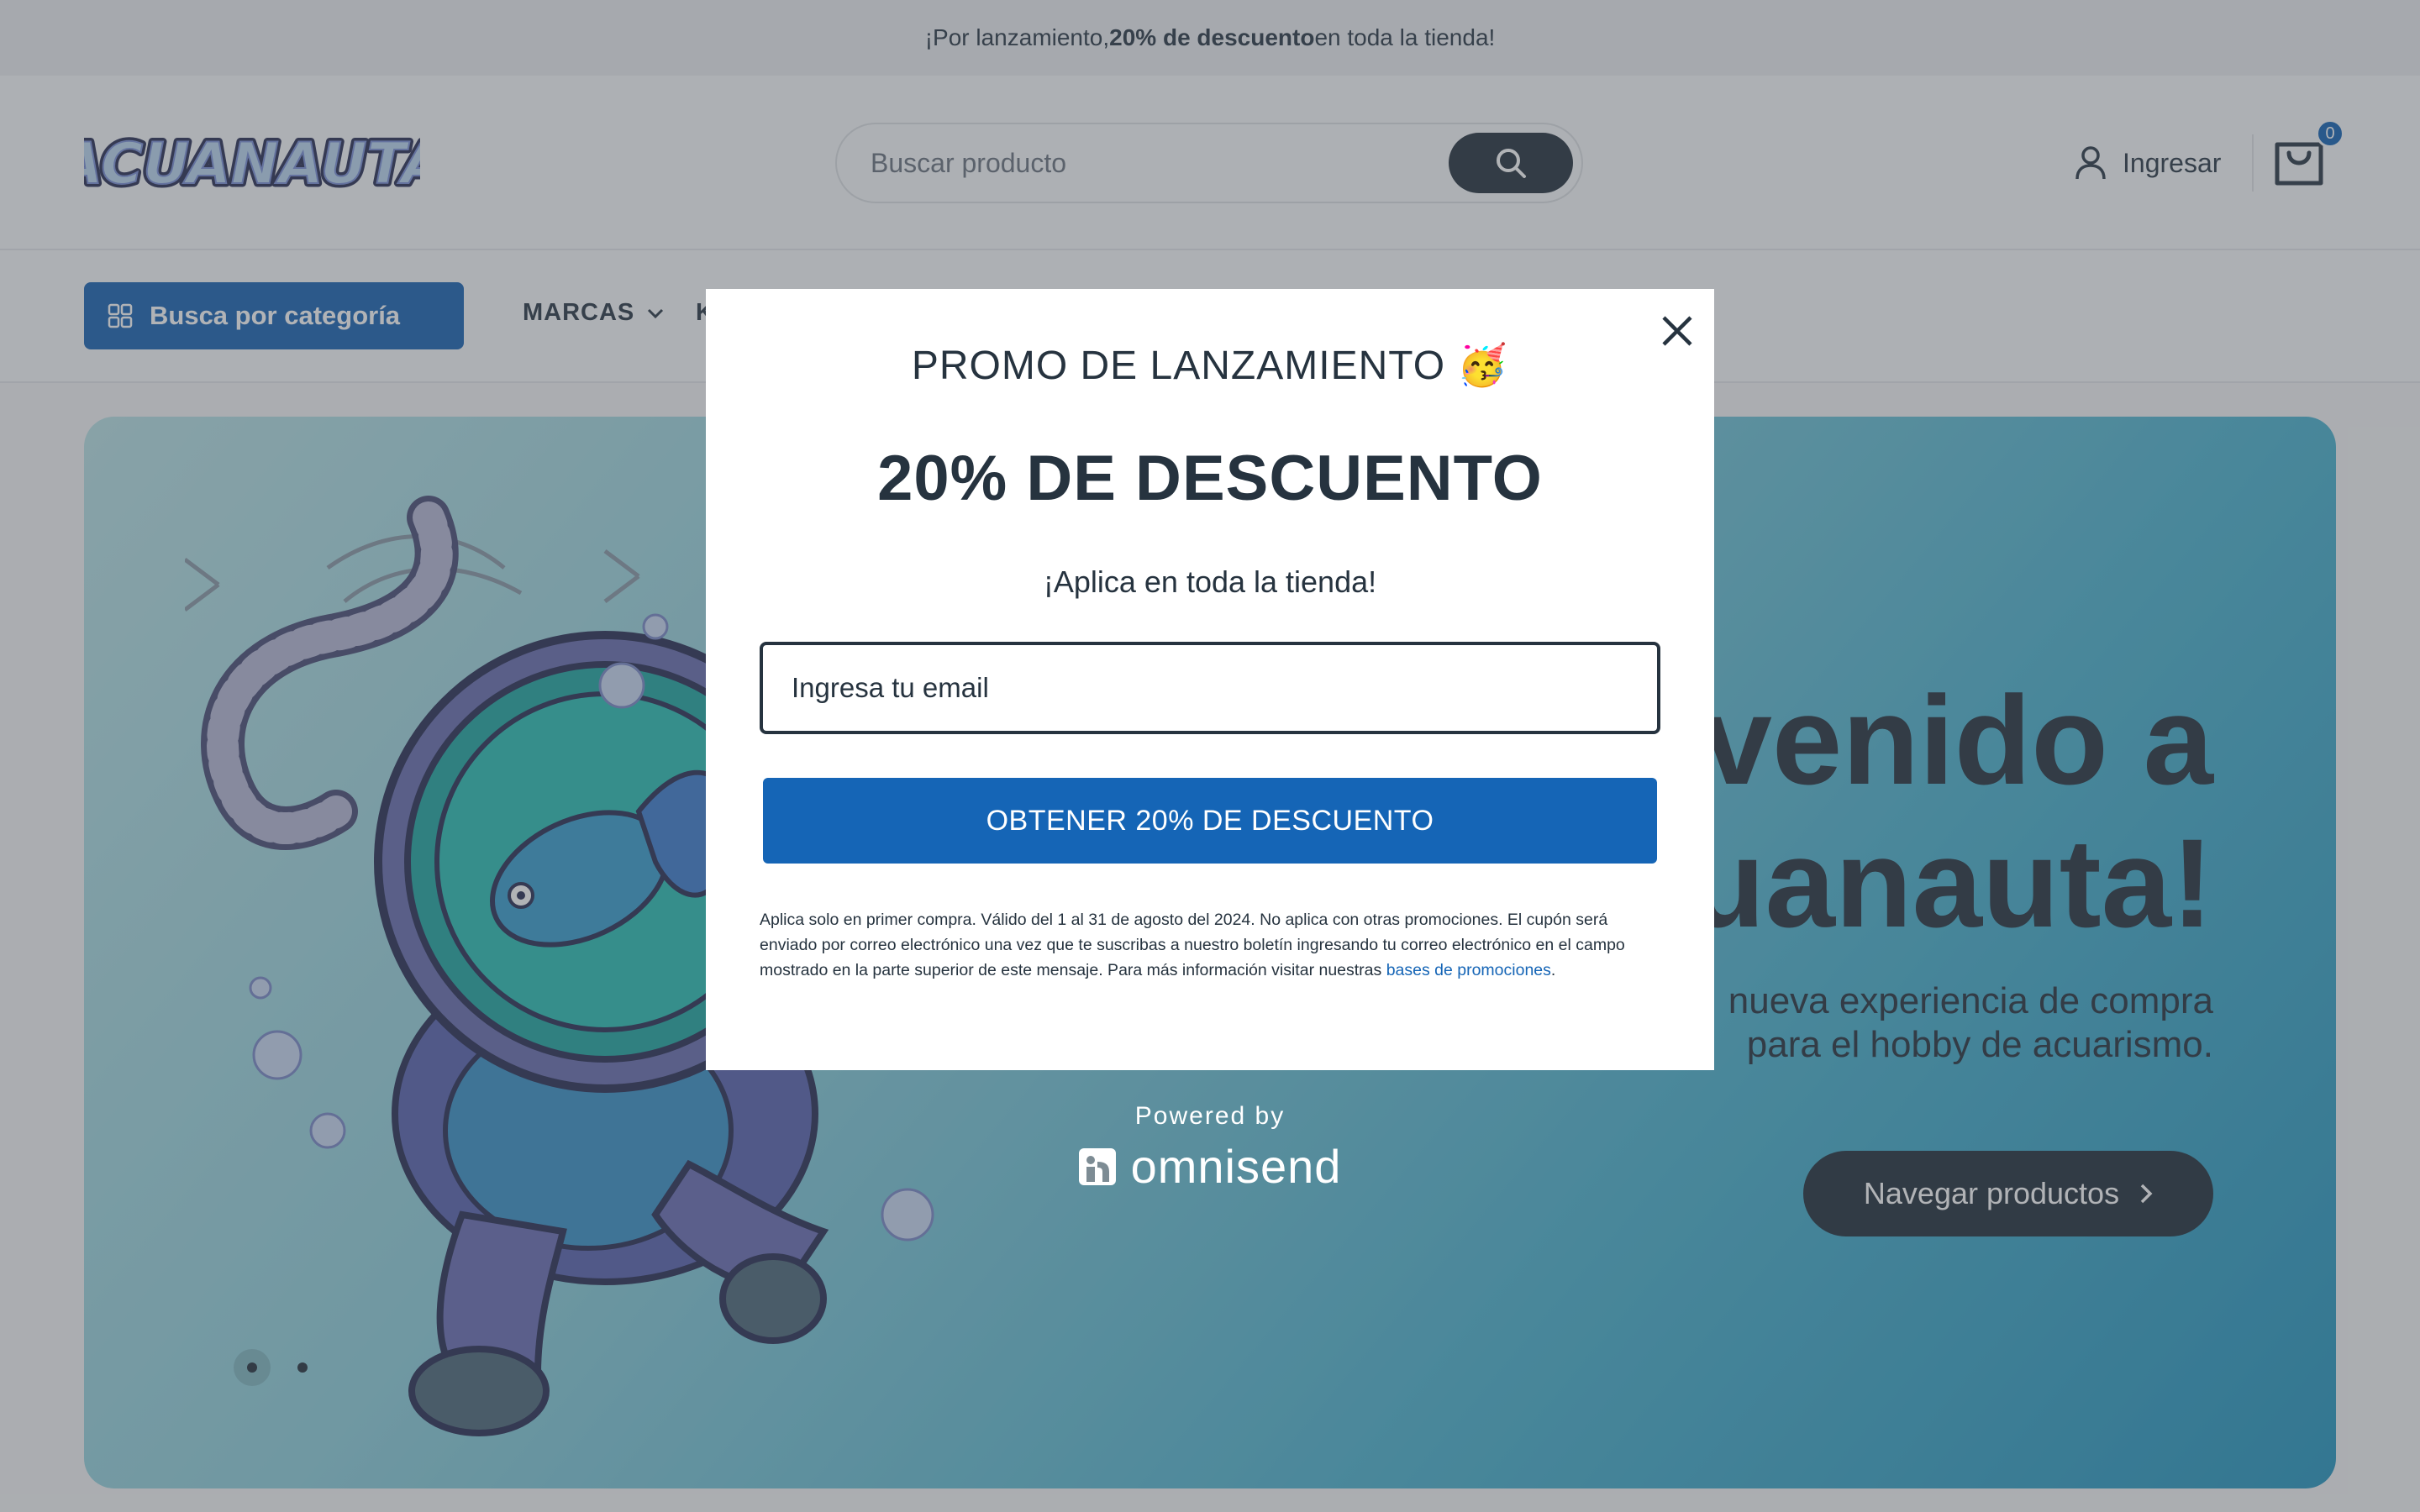  What do you see at coordinates (1178, 366) in the screenshot?
I see `modal-title-text: PROMO DE LANZAMIENTO` at bounding box center [1178, 366].